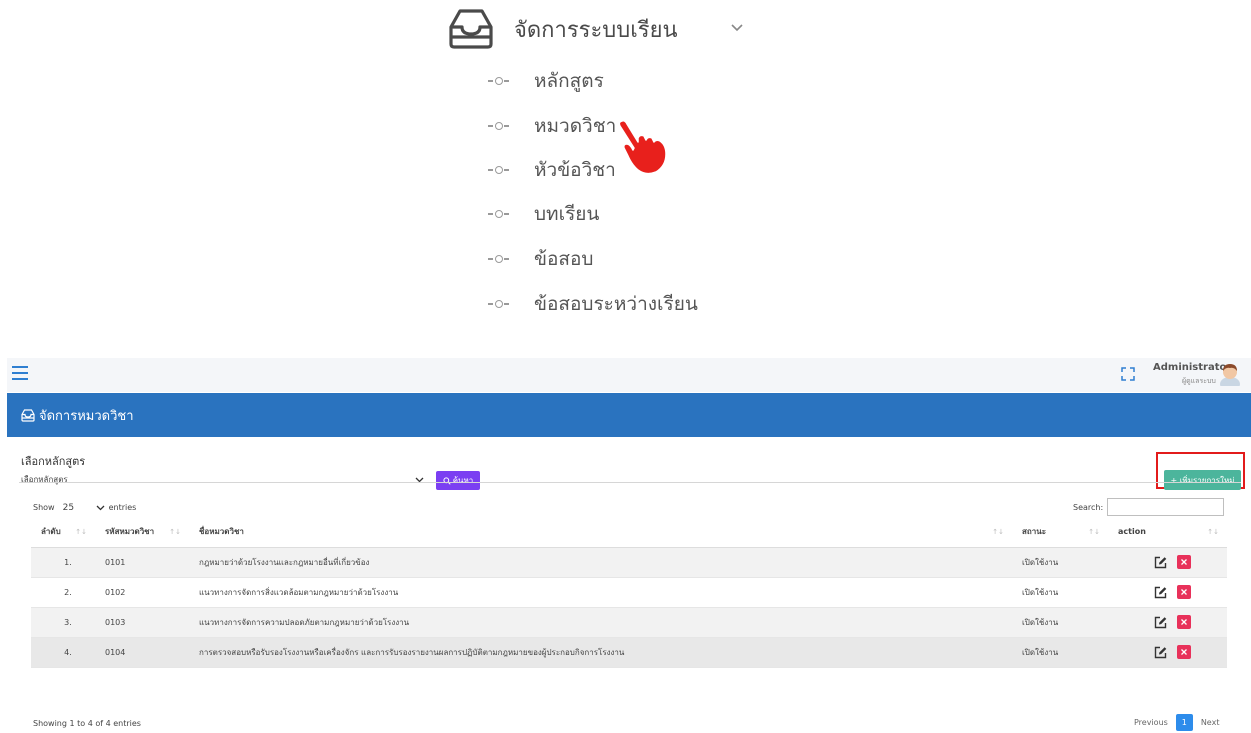 This screenshot has height=733, width=1251. What do you see at coordinates (122, 507) in the screenshot?
I see `entries-label: entries` at bounding box center [122, 507].